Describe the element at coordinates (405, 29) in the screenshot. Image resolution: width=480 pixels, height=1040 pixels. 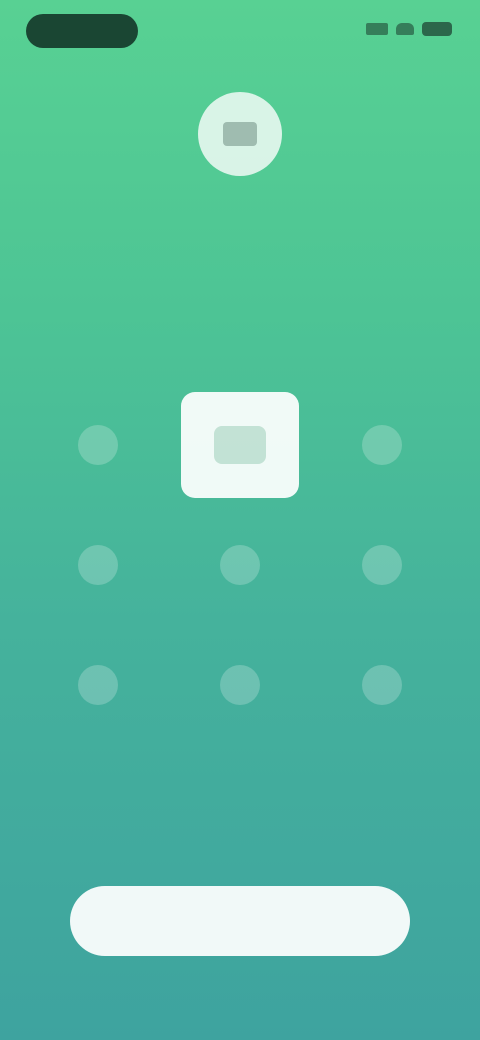
I see `wifi-icon` at that location.